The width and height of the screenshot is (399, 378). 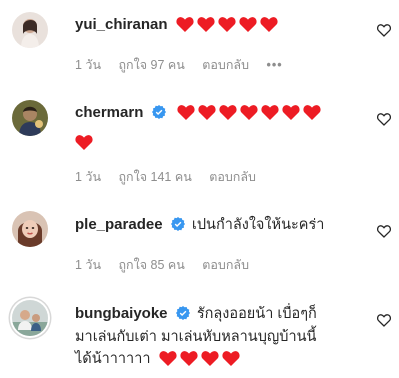 I want to click on comment-meta: 1 วัน ถูกใจ 97 คน ตอบกลับ •••, so click(x=186, y=65).